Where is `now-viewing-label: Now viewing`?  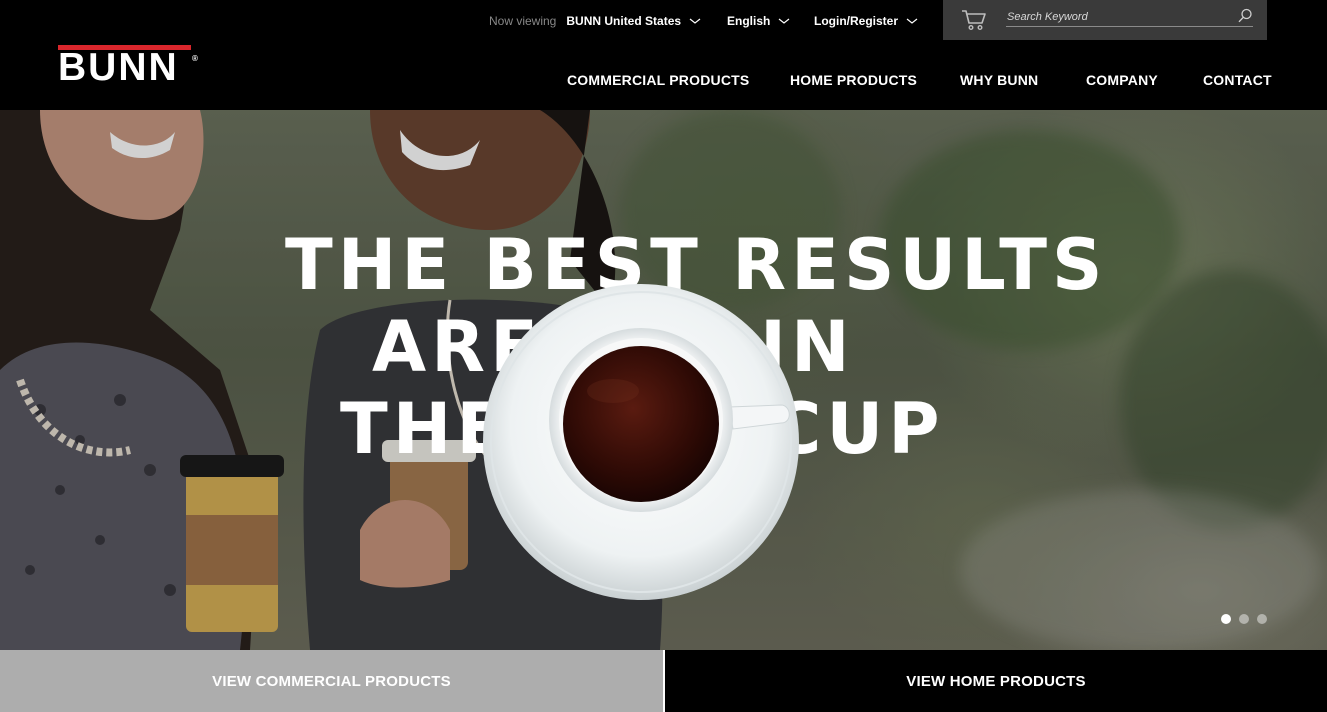 now-viewing-label: Now viewing is located at coordinates (523, 21).